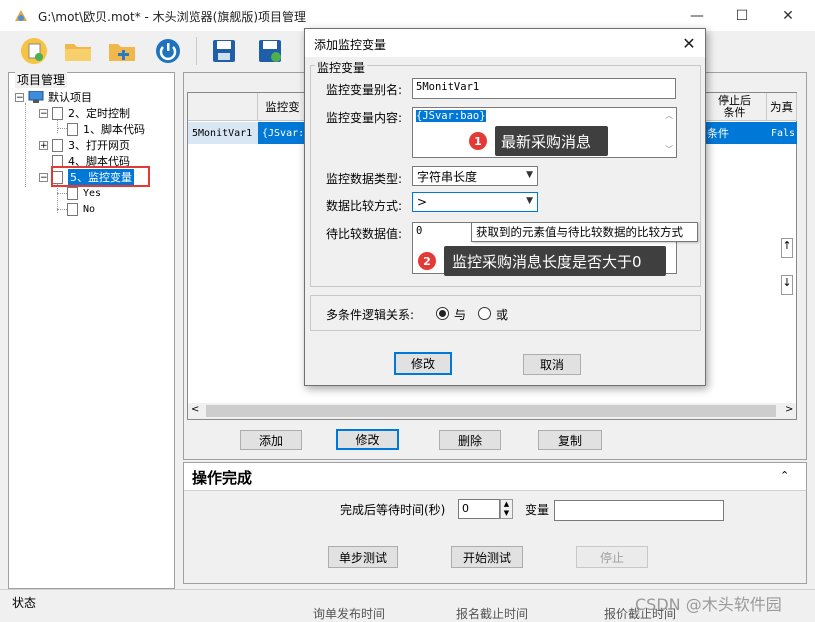  What do you see at coordinates (21, 15) in the screenshot?
I see `app-logo-icon` at bounding box center [21, 15].